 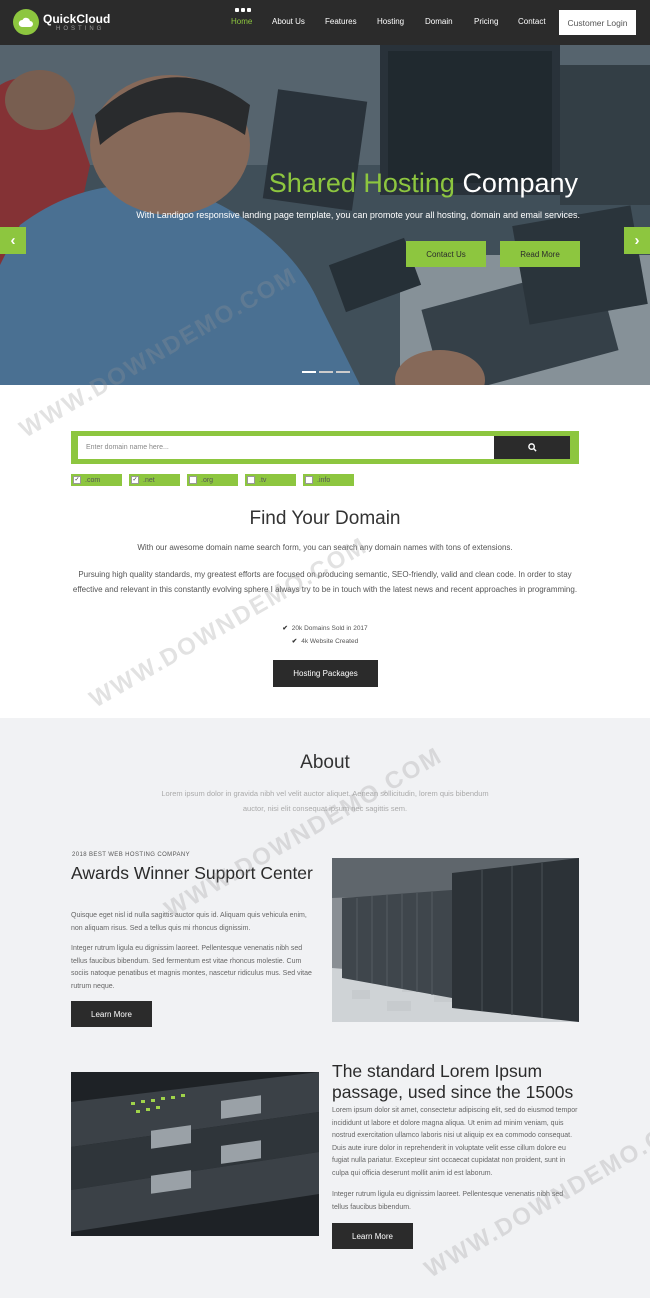 I want to click on ext-label: .info, so click(x=324, y=480).